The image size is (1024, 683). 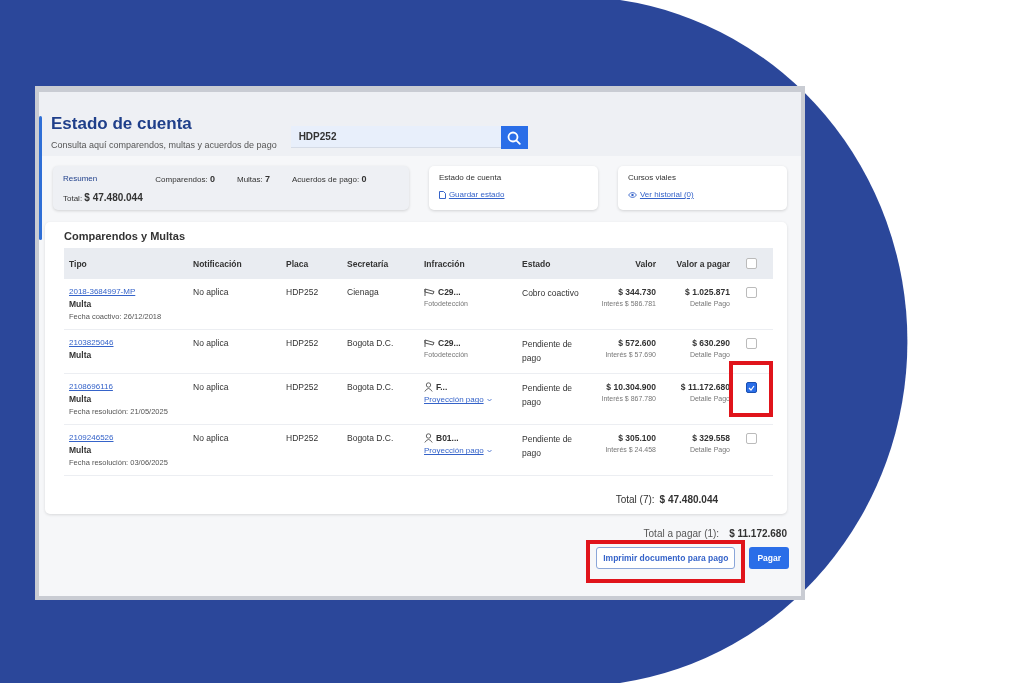 What do you see at coordinates (329, 179) in the screenshot?
I see `summary-stat: Acuerdos de pago: 0` at bounding box center [329, 179].